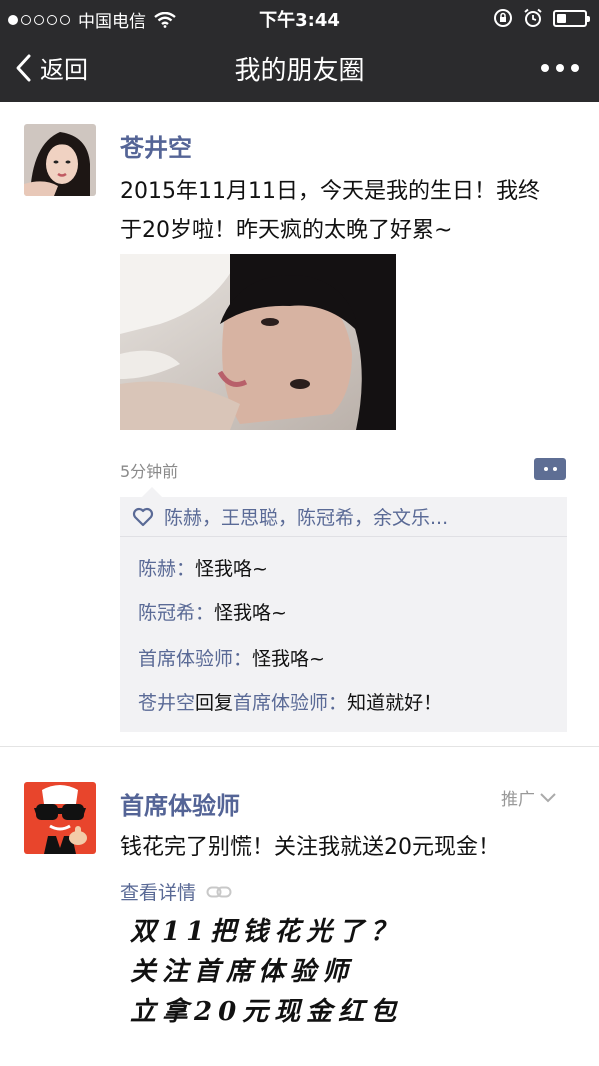  What do you see at coordinates (149, 471) in the screenshot?
I see `post-timestamp: 5分钟前` at bounding box center [149, 471].